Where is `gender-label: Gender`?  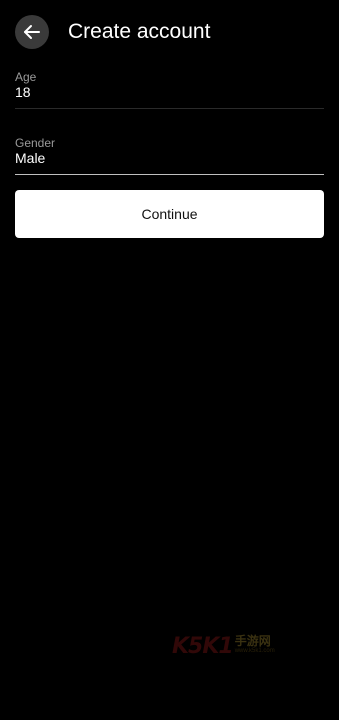
gender-label: Gender is located at coordinates (35, 143).